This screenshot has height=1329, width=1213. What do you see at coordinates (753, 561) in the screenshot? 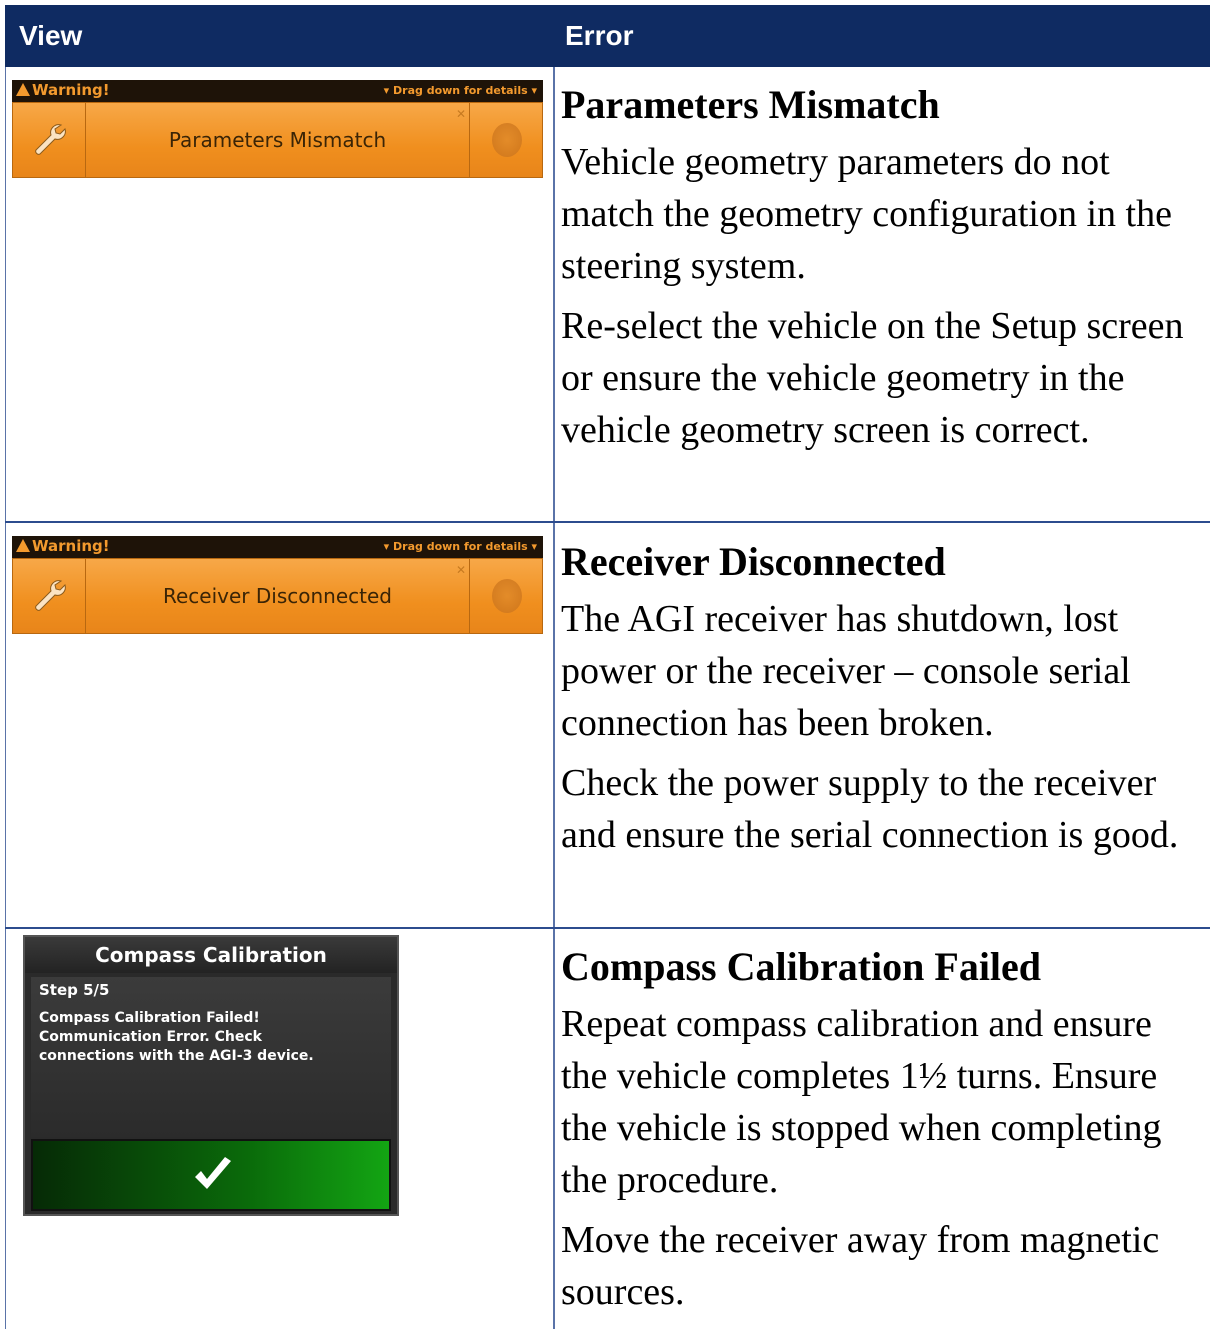
I see `error-title: Receiver Disconnected` at bounding box center [753, 561].